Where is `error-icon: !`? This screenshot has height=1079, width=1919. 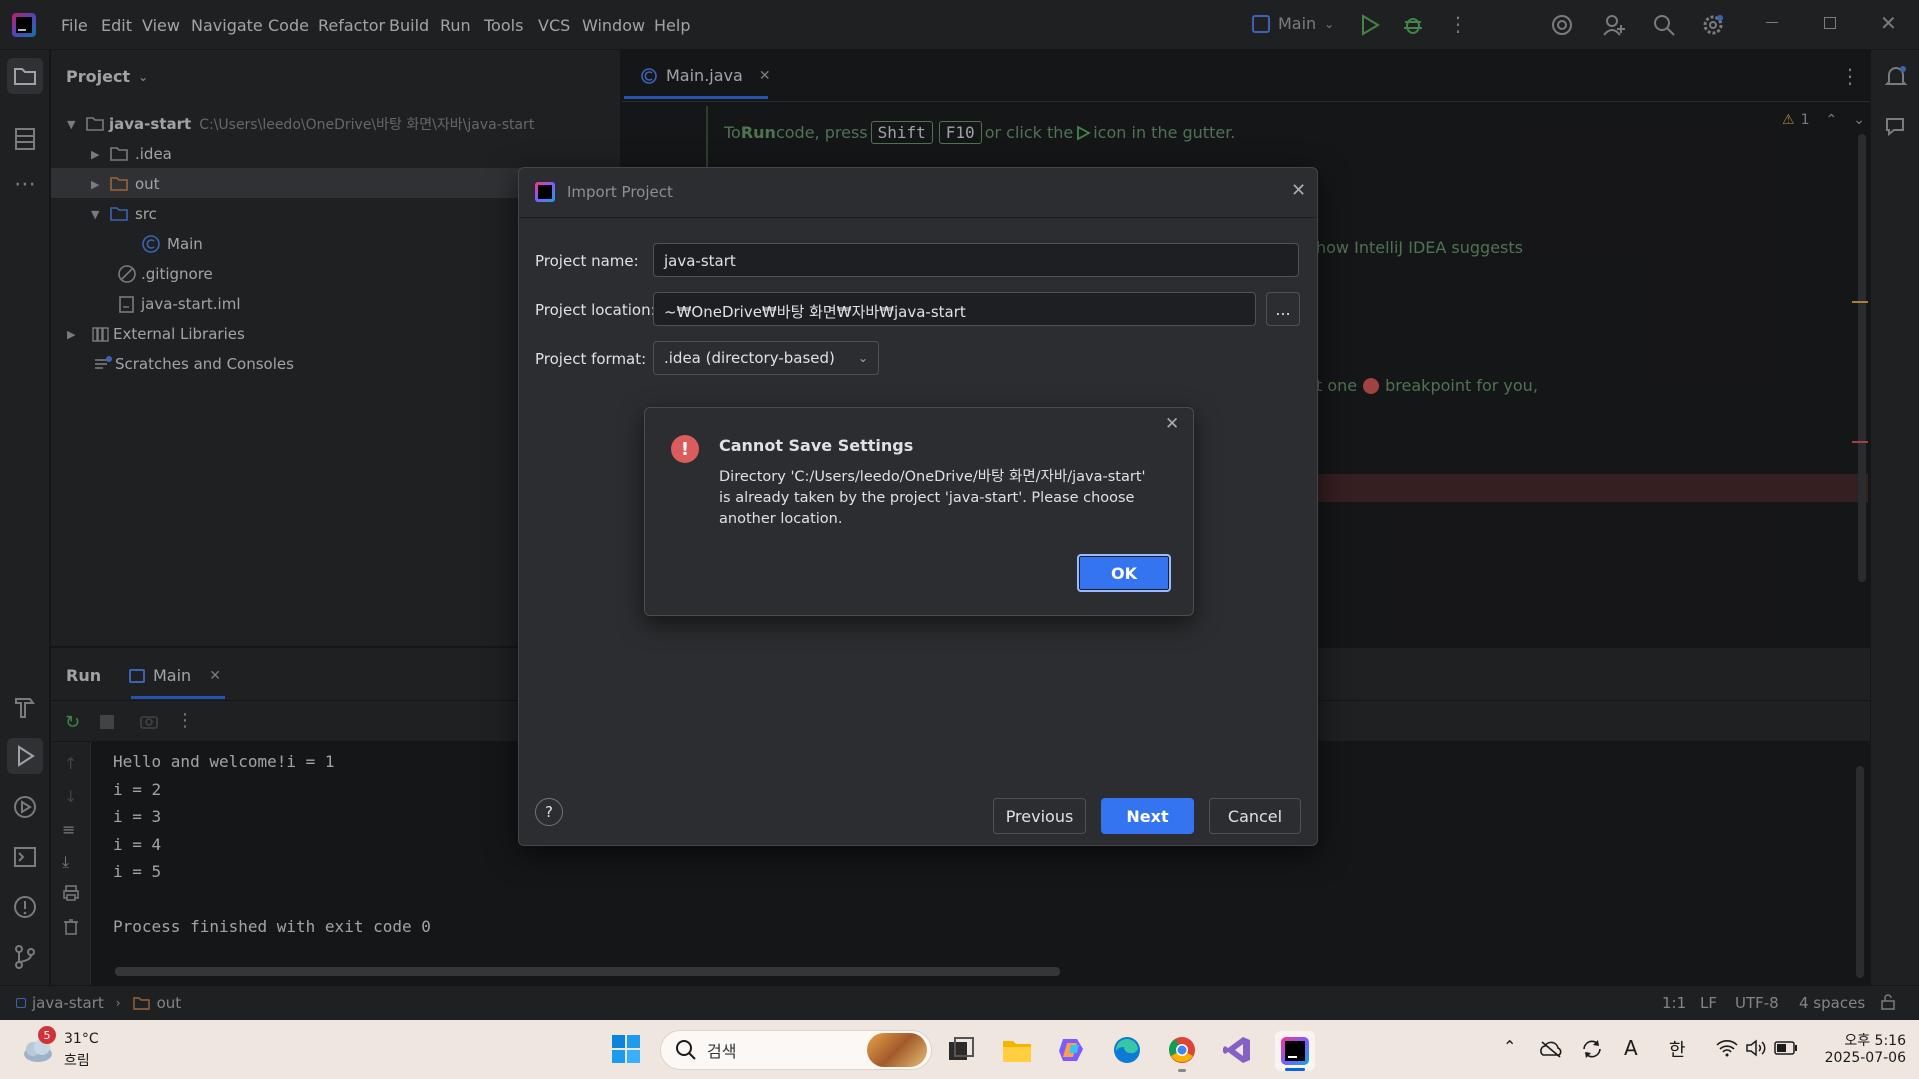 error-icon: ! is located at coordinates (685, 449).